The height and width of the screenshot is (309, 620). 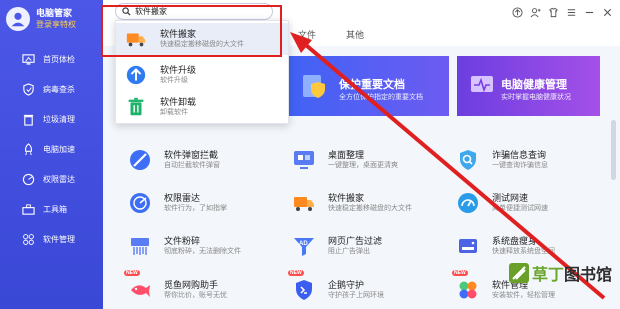 What do you see at coordinates (304, 160) in the screenshot?
I see `desktop-icon` at bounding box center [304, 160].